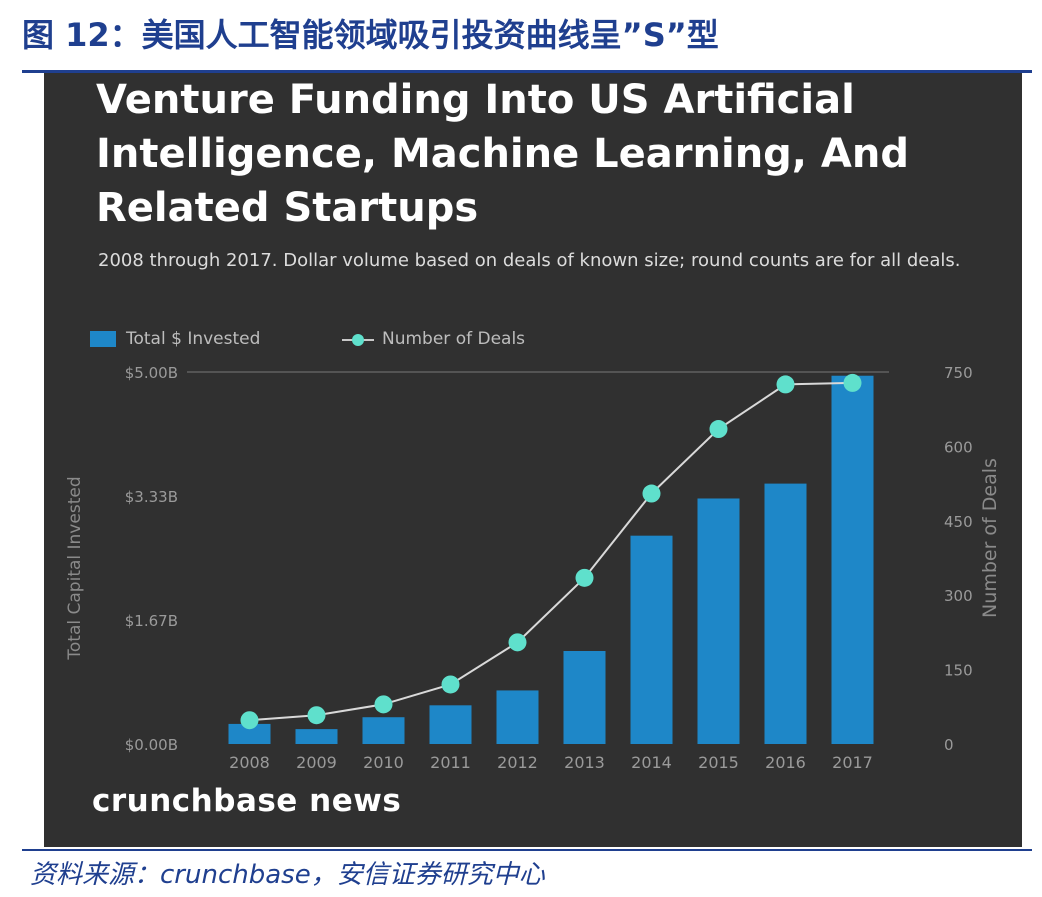 The image size is (1042, 897). I want to click on y-left-tick-label: $1.67B, so click(151, 621).